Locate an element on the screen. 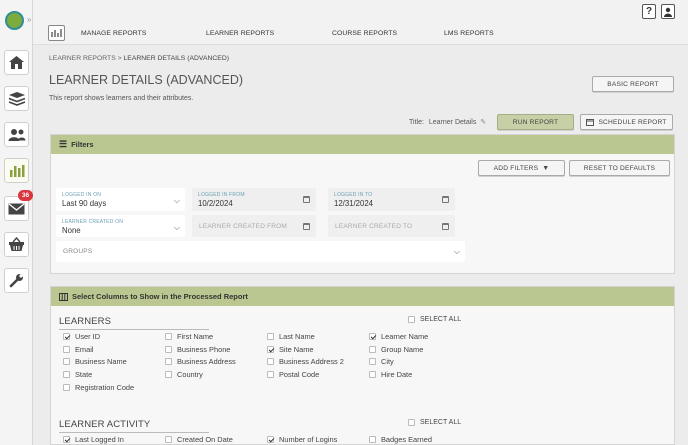 This screenshot has width=688, height=445. report-title-field: Title: Learner Details ✎ is located at coordinates (447, 122).